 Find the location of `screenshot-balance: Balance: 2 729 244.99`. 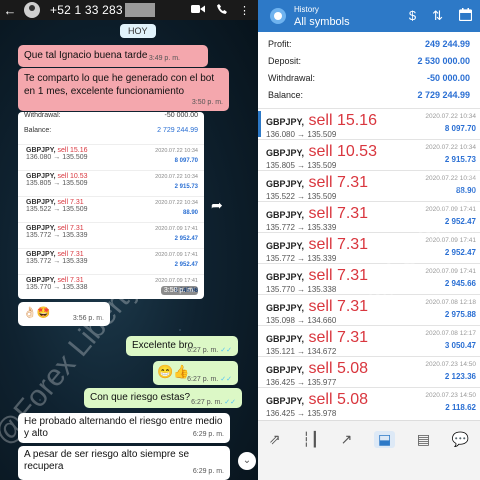

screenshot-balance: Balance: 2 729 244.99 is located at coordinates (111, 134).